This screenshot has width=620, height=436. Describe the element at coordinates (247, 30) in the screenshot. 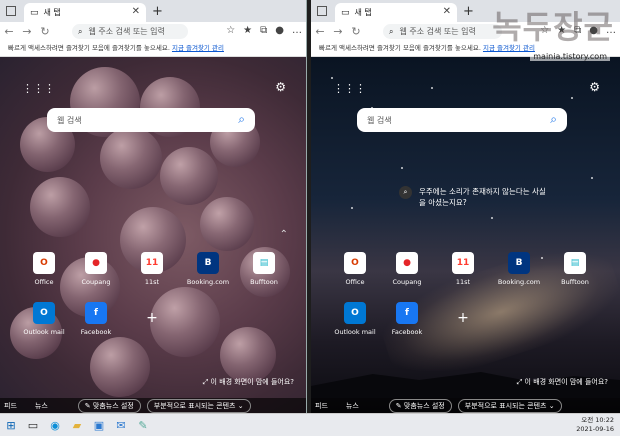

I see `favorites-icon: ★` at that location.